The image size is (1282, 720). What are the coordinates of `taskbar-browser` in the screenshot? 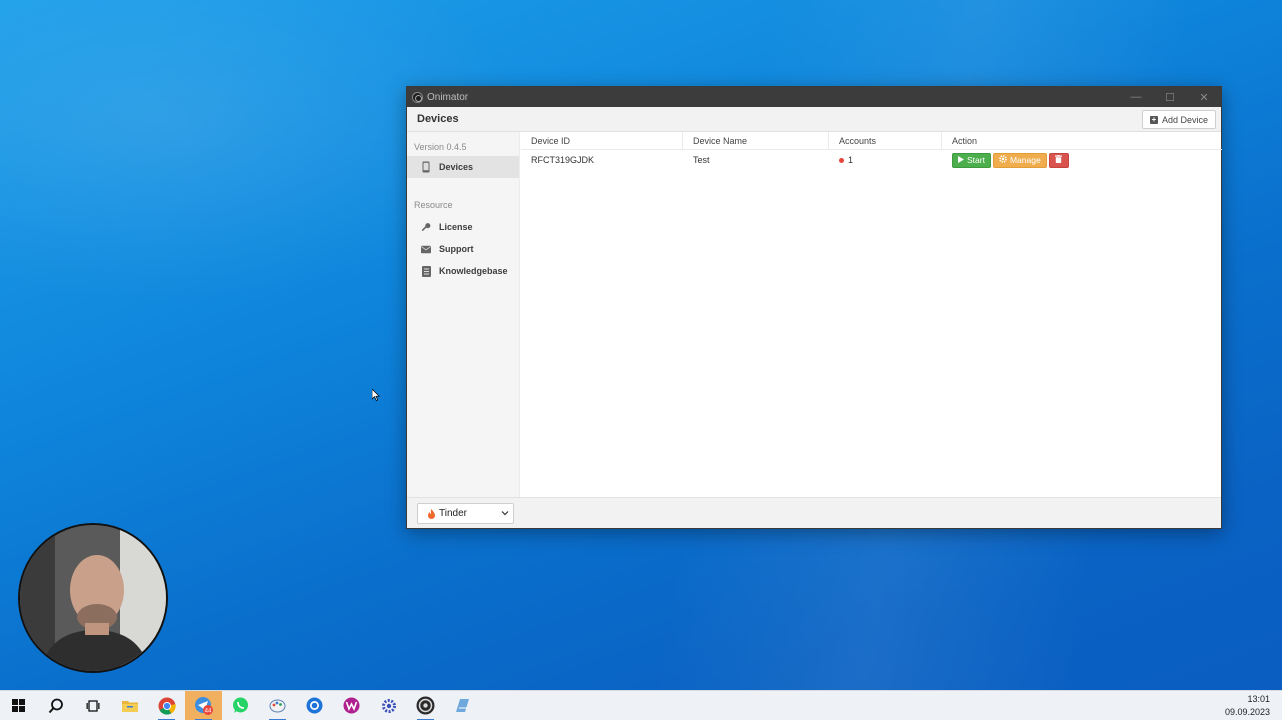 It's located at (314, 705).